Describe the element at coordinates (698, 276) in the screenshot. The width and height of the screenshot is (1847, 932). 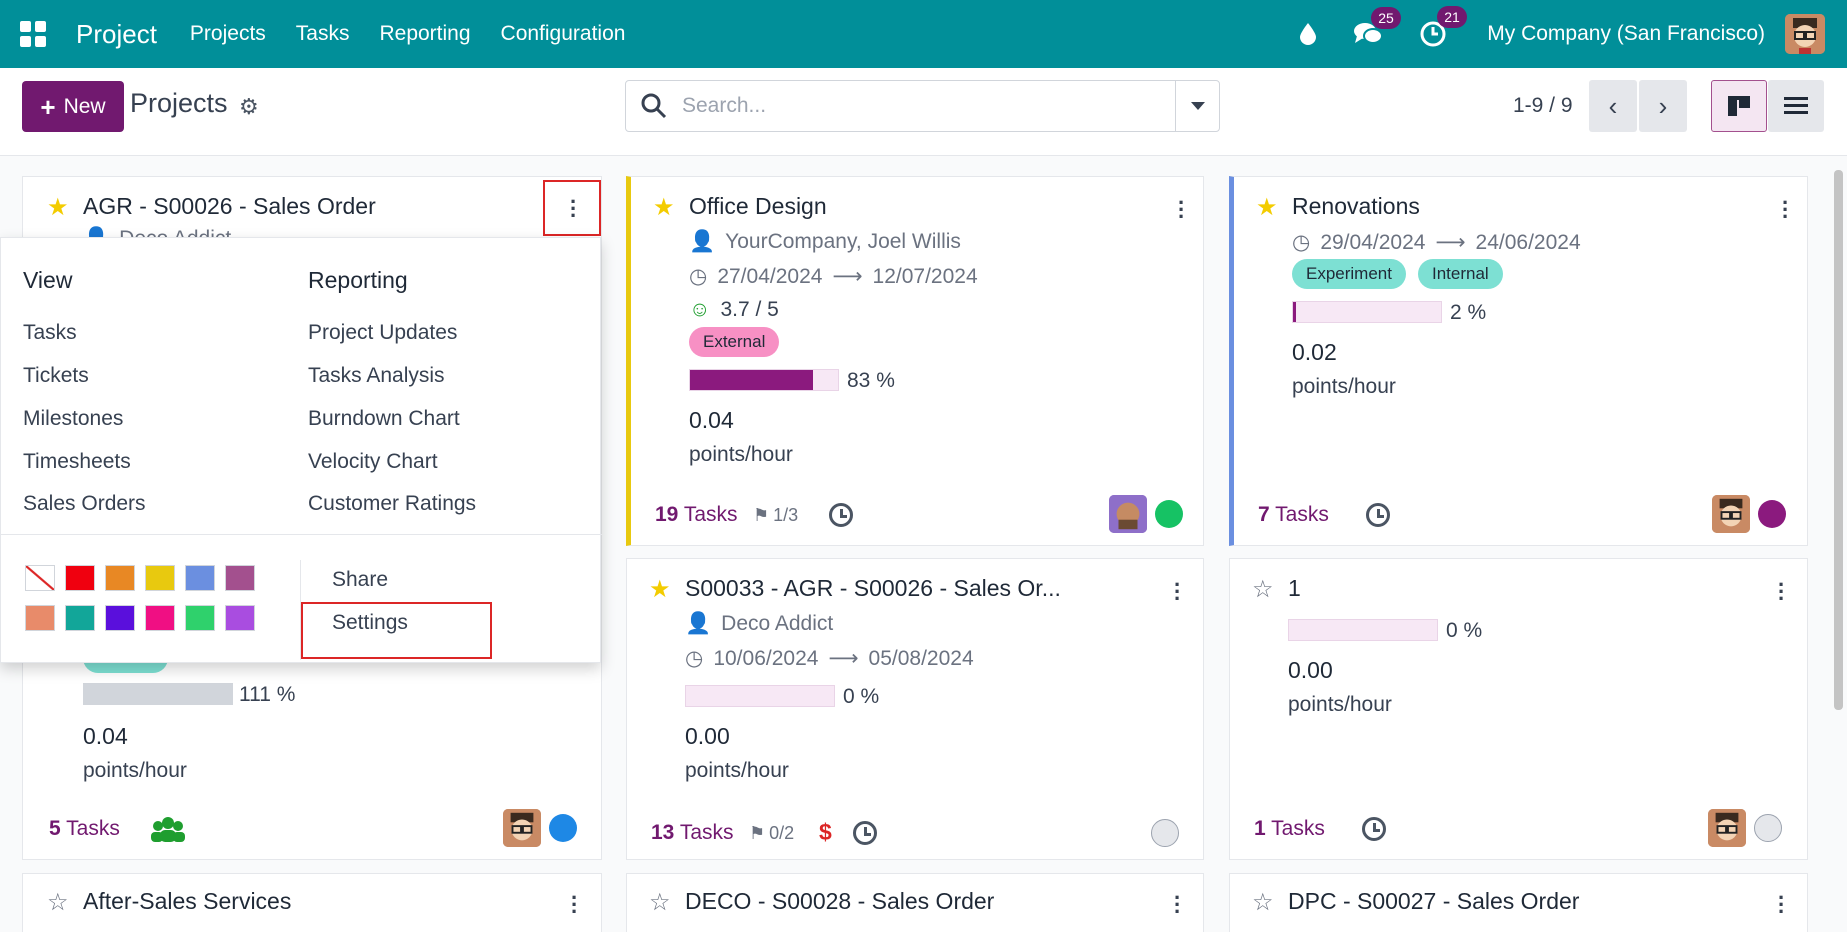
I see `clock-icon: ◷` at that location.